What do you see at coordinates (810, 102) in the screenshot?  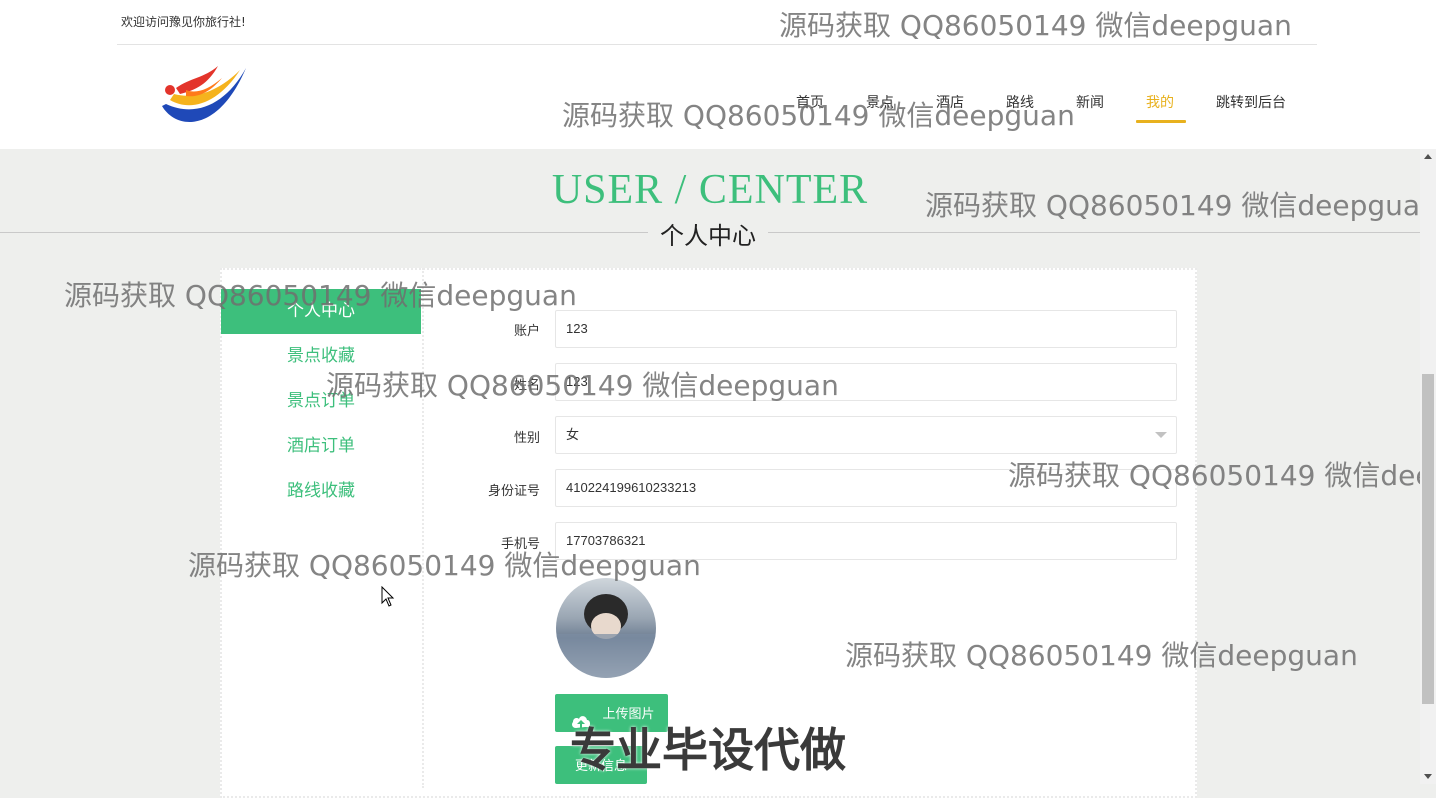 I see `nav-home: 首页` at bounding box center [810, 102].